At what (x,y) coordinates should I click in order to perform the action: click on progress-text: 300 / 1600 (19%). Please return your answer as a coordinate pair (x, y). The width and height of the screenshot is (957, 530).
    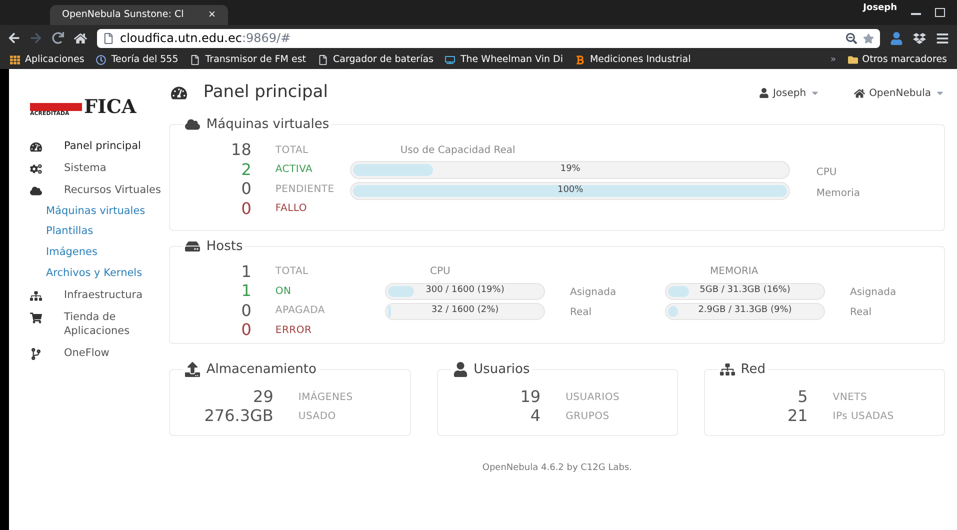
    Looking at the image, I should click on (465, 291).